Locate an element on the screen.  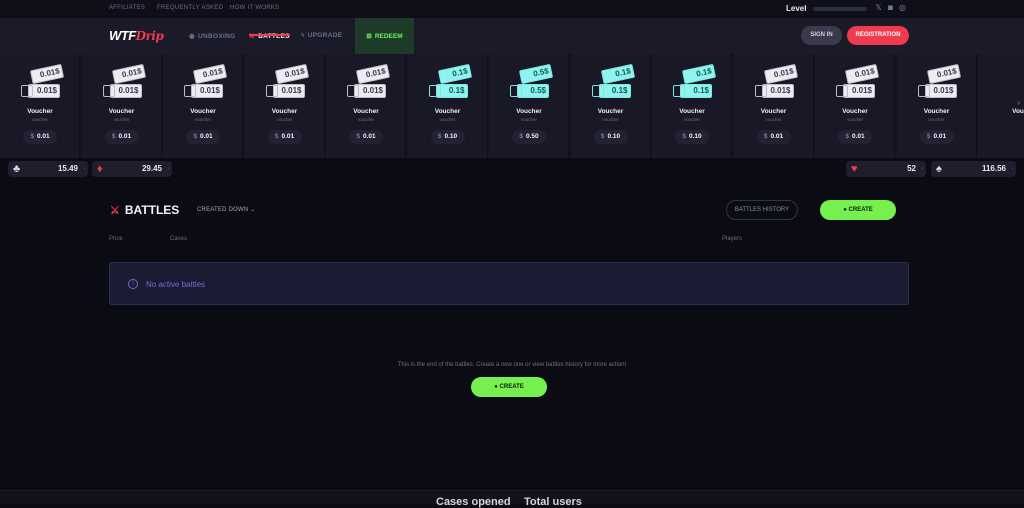
voucher-ticket-back: 0.1$ is located at coordinates (699, 74).